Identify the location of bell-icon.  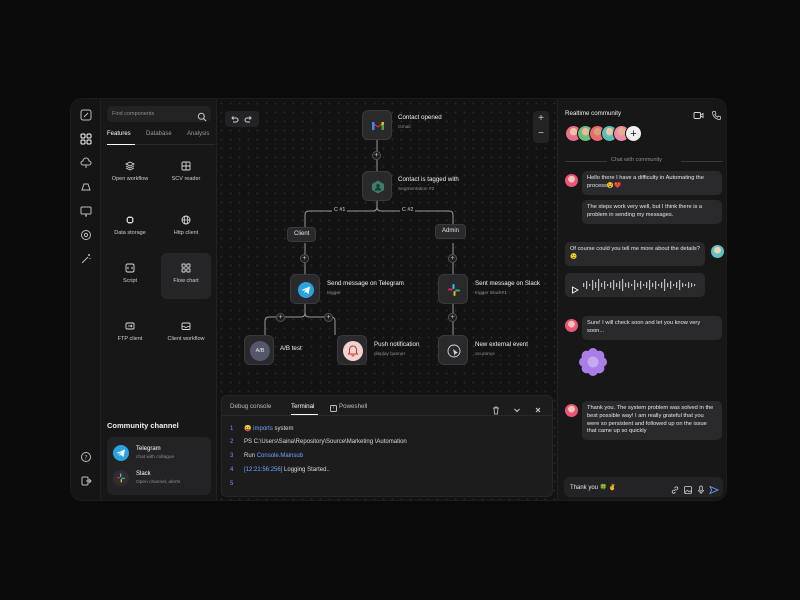
(353, 351).